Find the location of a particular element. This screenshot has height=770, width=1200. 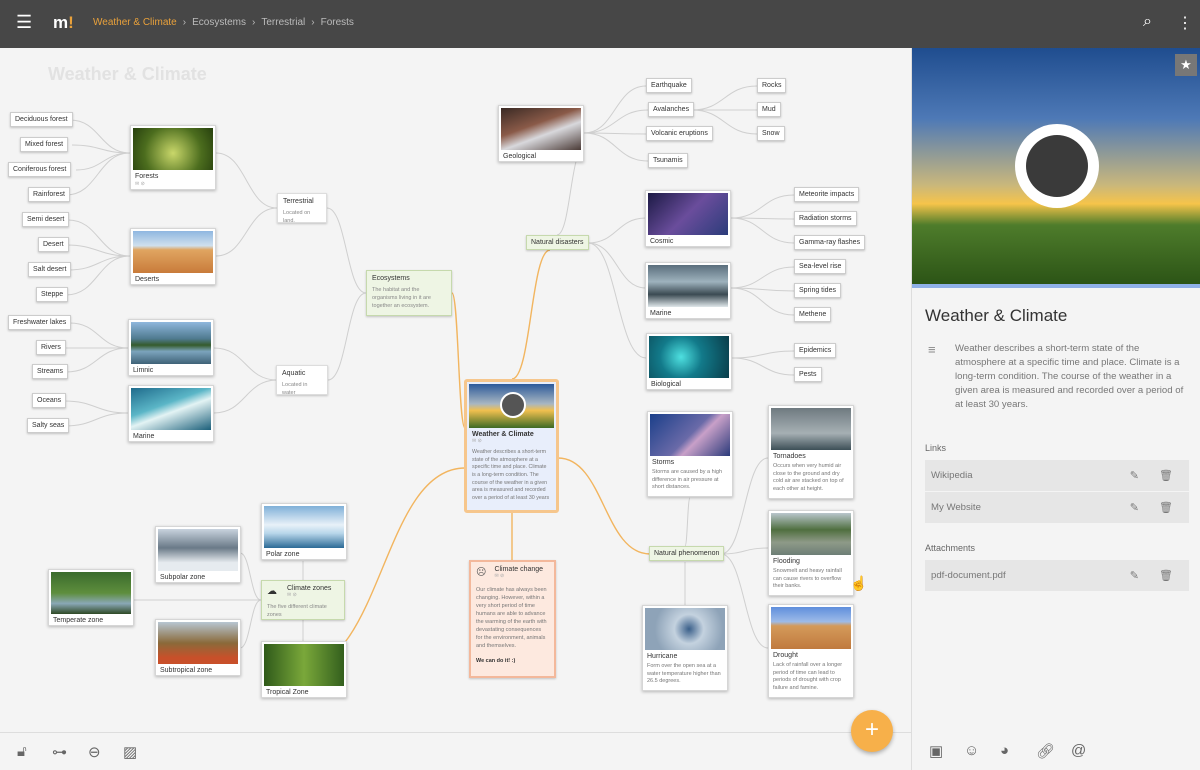

tree-structure-icon: ⊶ is located at coordinates (59, 752).